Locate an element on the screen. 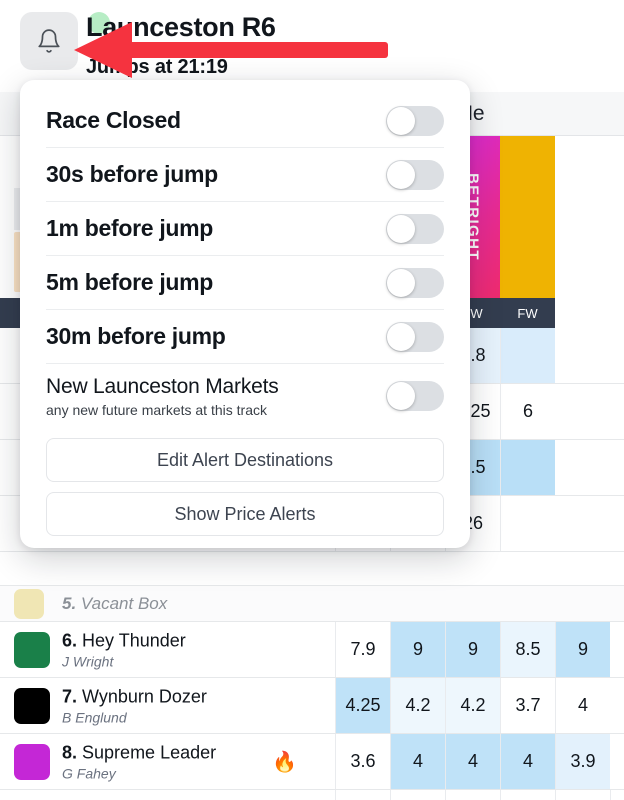 The image size is (624, 800). toggle-race-closed is located at coordinates (415, 120).